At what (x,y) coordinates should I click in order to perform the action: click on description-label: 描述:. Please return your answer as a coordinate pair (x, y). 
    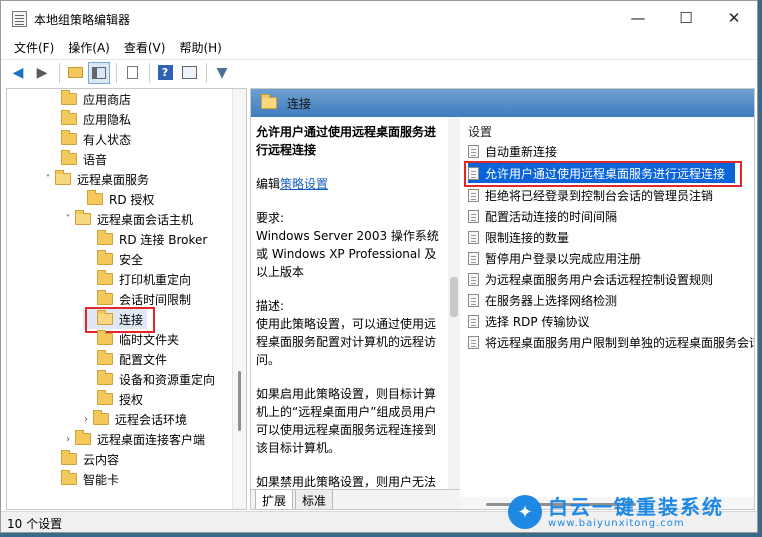
    Looking at the image, I should click on (270, 306).